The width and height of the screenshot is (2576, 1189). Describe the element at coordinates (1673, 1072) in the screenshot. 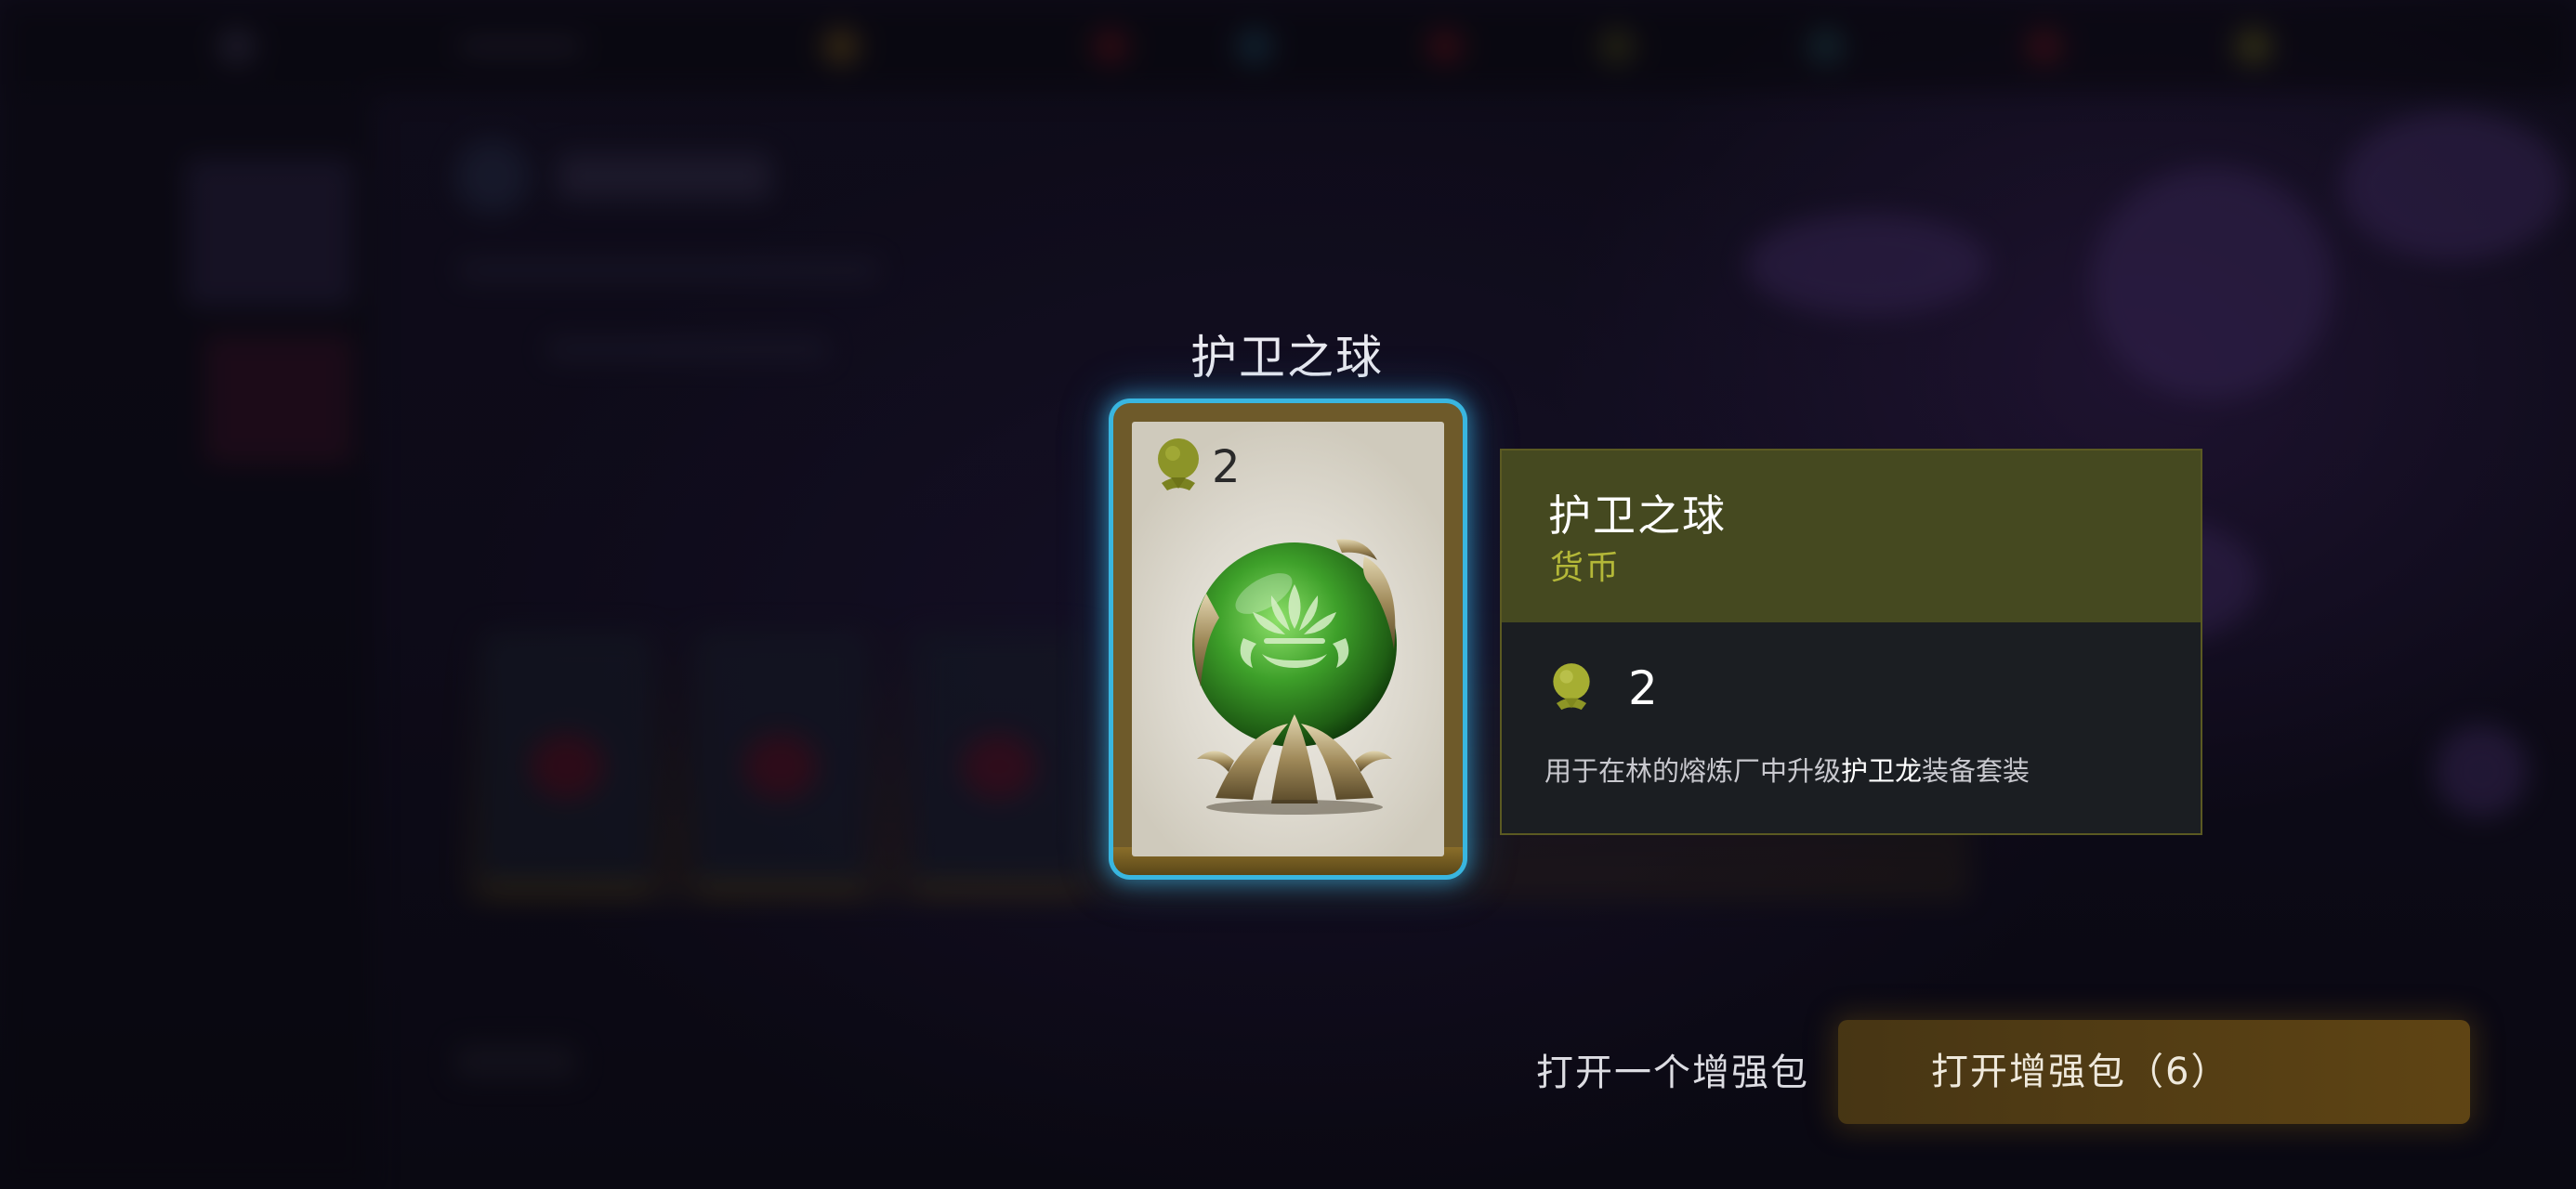

I see `open-one-pack-button: 打开一个增强包` at that location.